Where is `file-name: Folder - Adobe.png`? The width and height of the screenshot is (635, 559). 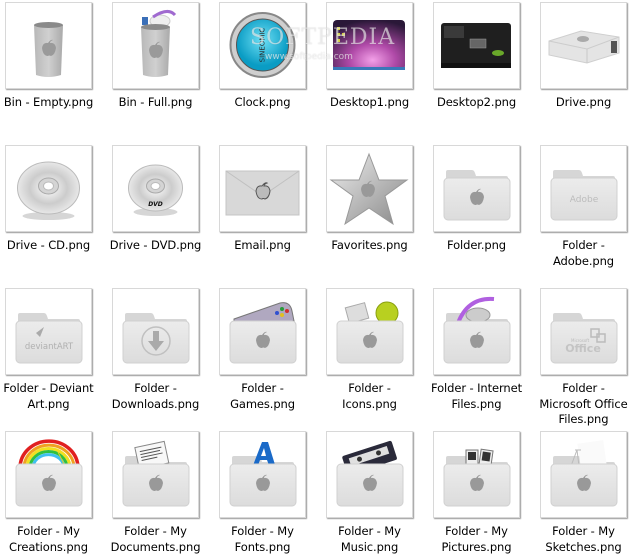
file-name: Folder - Adobe.png is located at coordinates (583, 253).